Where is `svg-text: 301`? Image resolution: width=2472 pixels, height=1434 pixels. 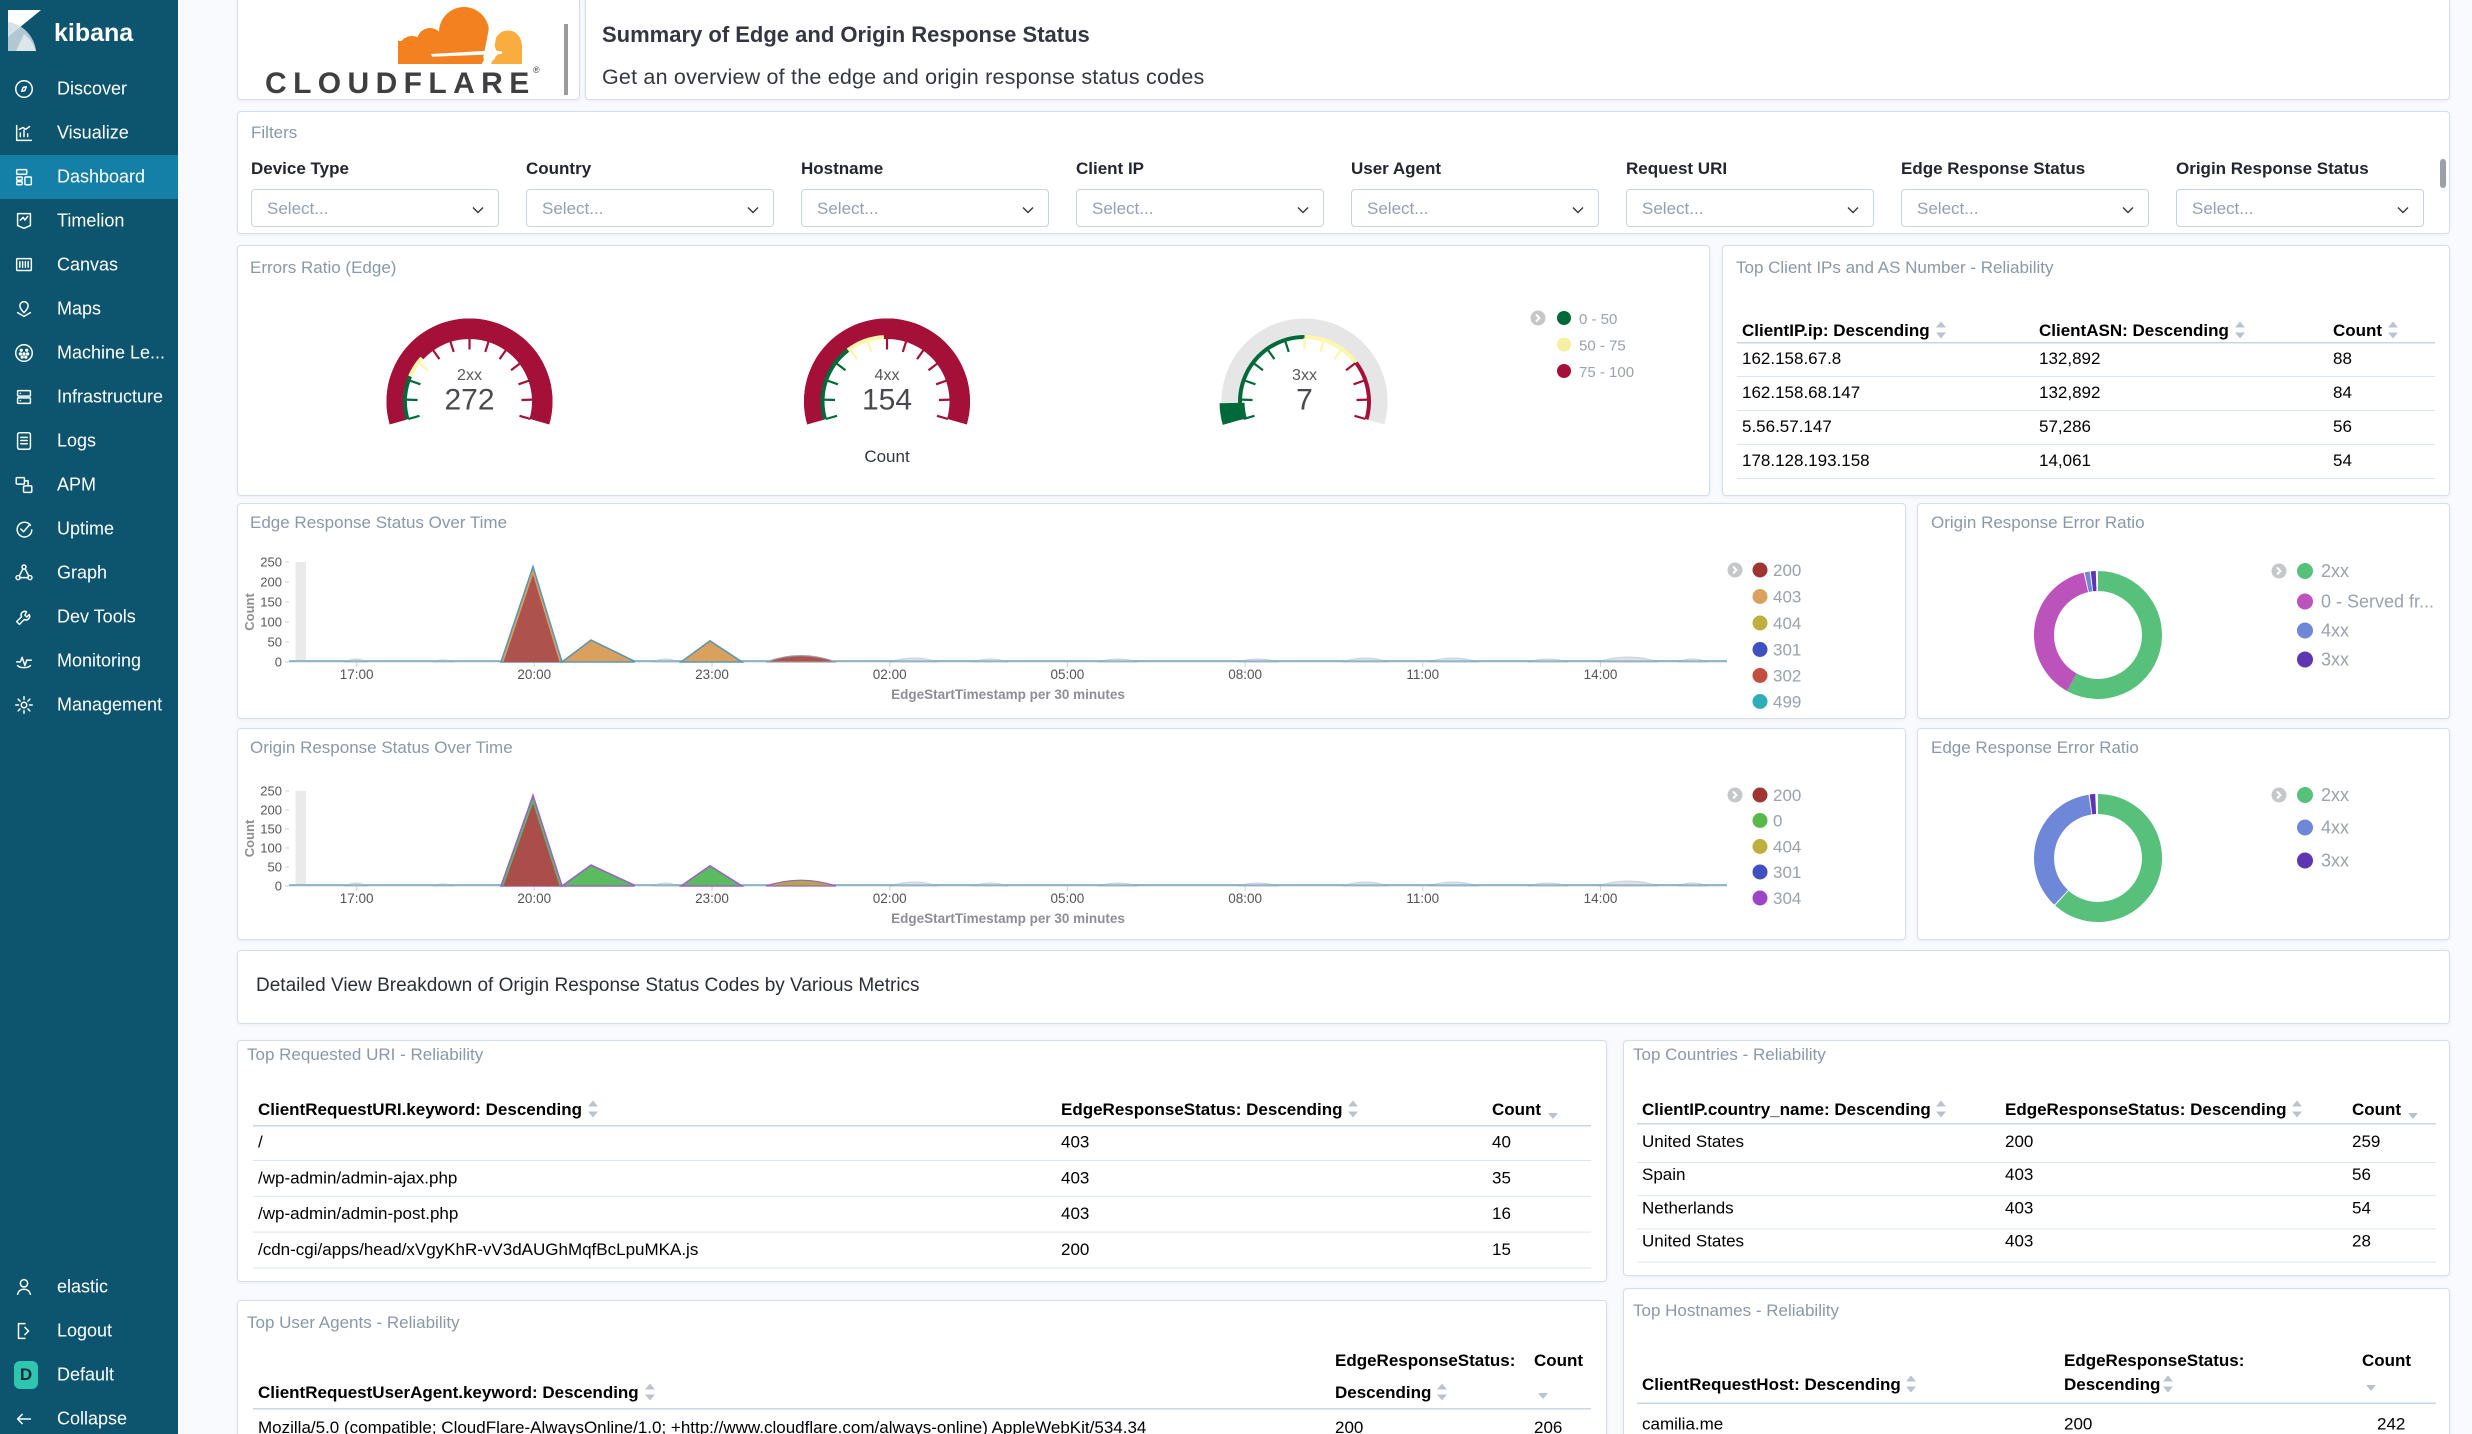
svg-text: 301 is located at coordinates (1787, 872).